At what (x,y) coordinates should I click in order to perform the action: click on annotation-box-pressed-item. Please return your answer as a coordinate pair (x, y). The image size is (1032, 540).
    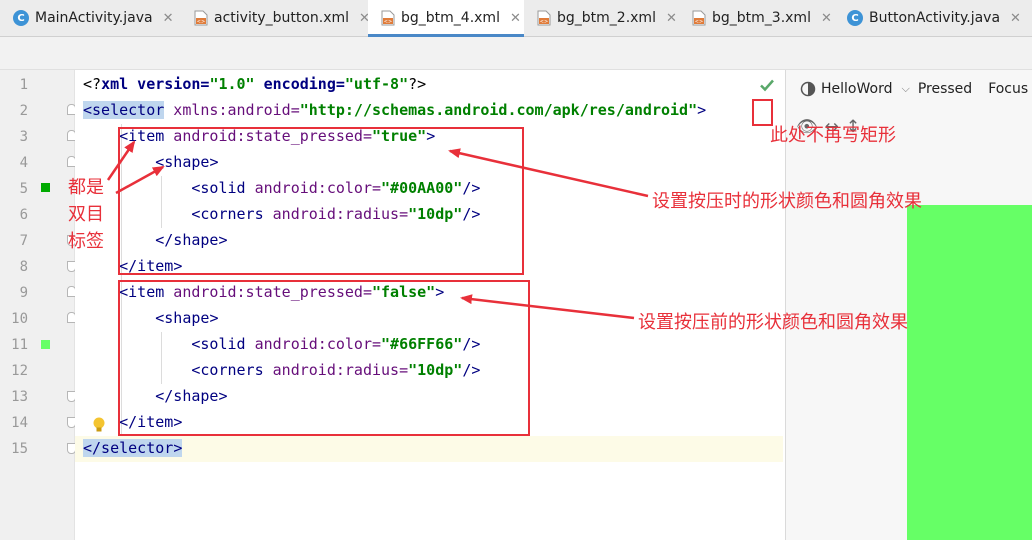
    Looking at the image, I should click on (321, 201).